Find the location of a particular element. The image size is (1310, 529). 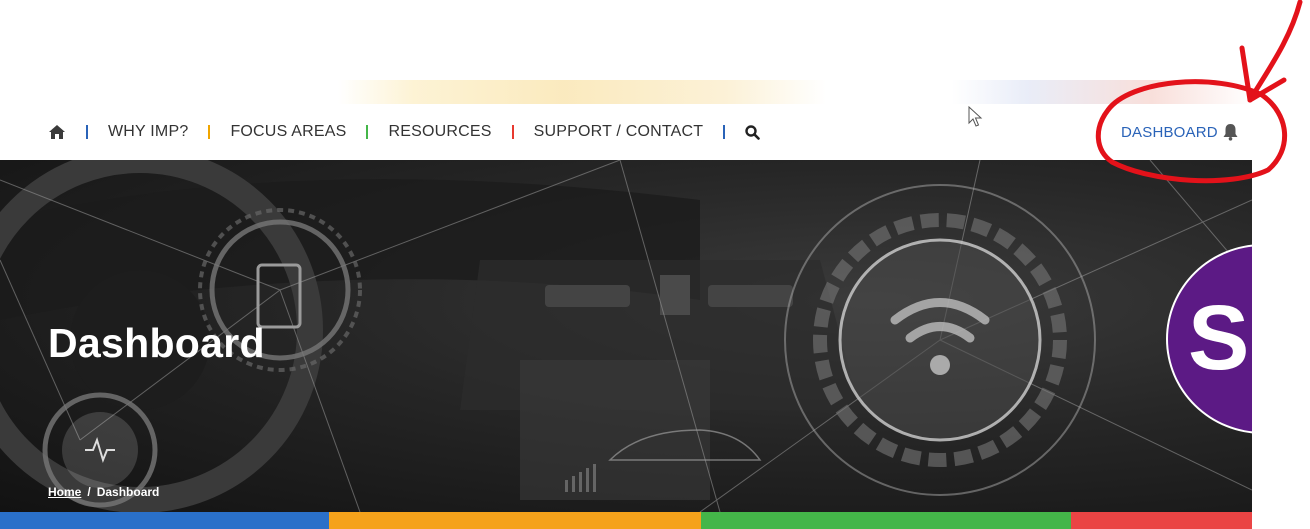

nav-item-support-contact: SUPPORT / CONTACT is located at coordinates (619, 132).